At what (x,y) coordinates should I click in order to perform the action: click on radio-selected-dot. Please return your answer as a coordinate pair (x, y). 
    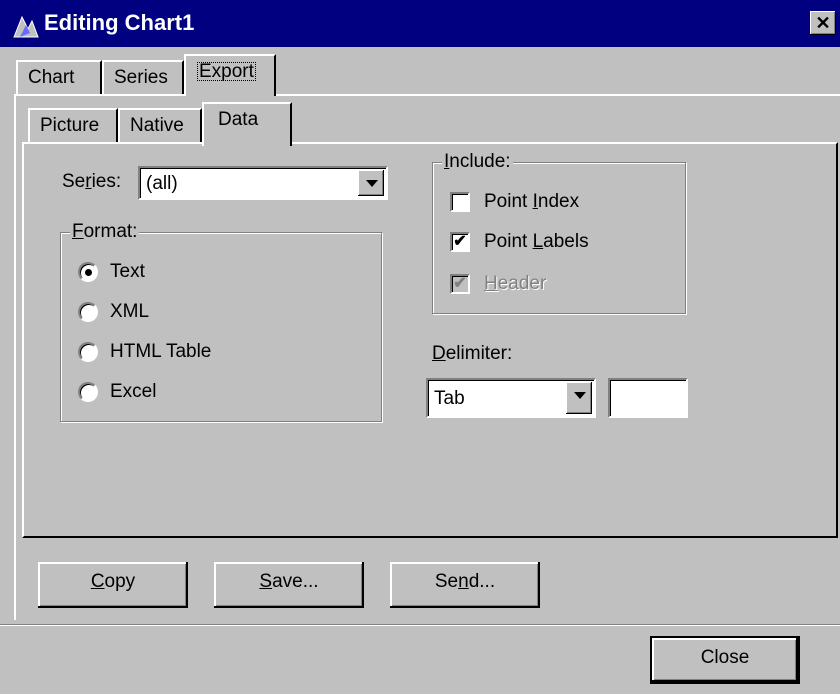
    Looking at the image, I should click on (88, 272).